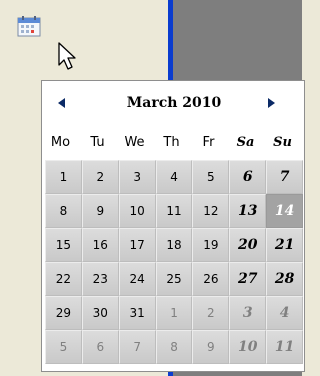 Image resolution: width=320 pixels, height=376 pixels. I want to click on day-cell: 25, so click(174, 279).